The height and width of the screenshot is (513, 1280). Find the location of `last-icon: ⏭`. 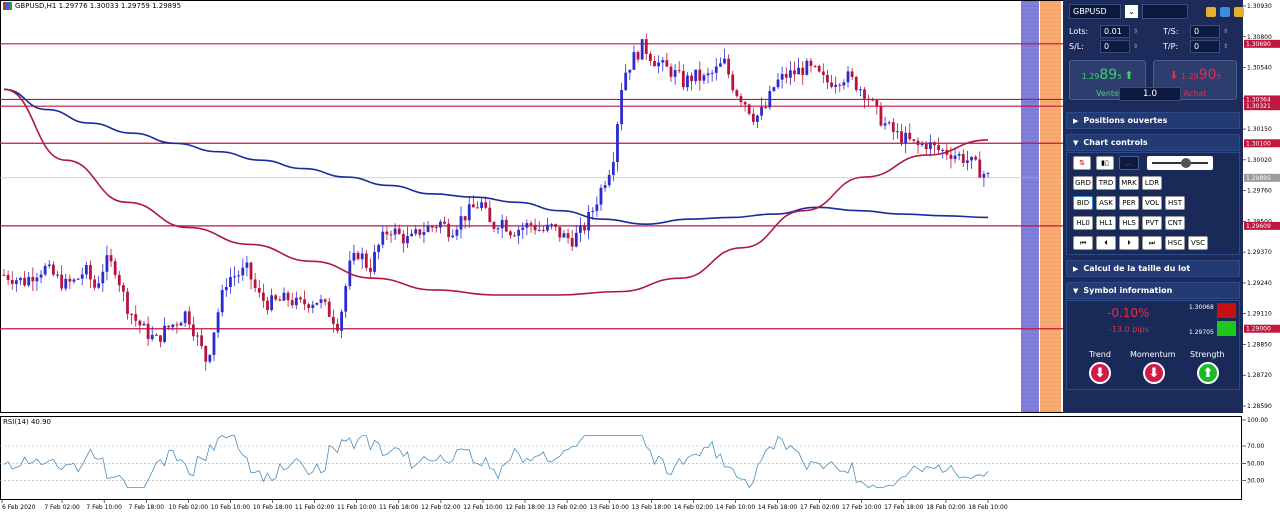

last-icon: ⏭ is located at coordinates (1152, 243).